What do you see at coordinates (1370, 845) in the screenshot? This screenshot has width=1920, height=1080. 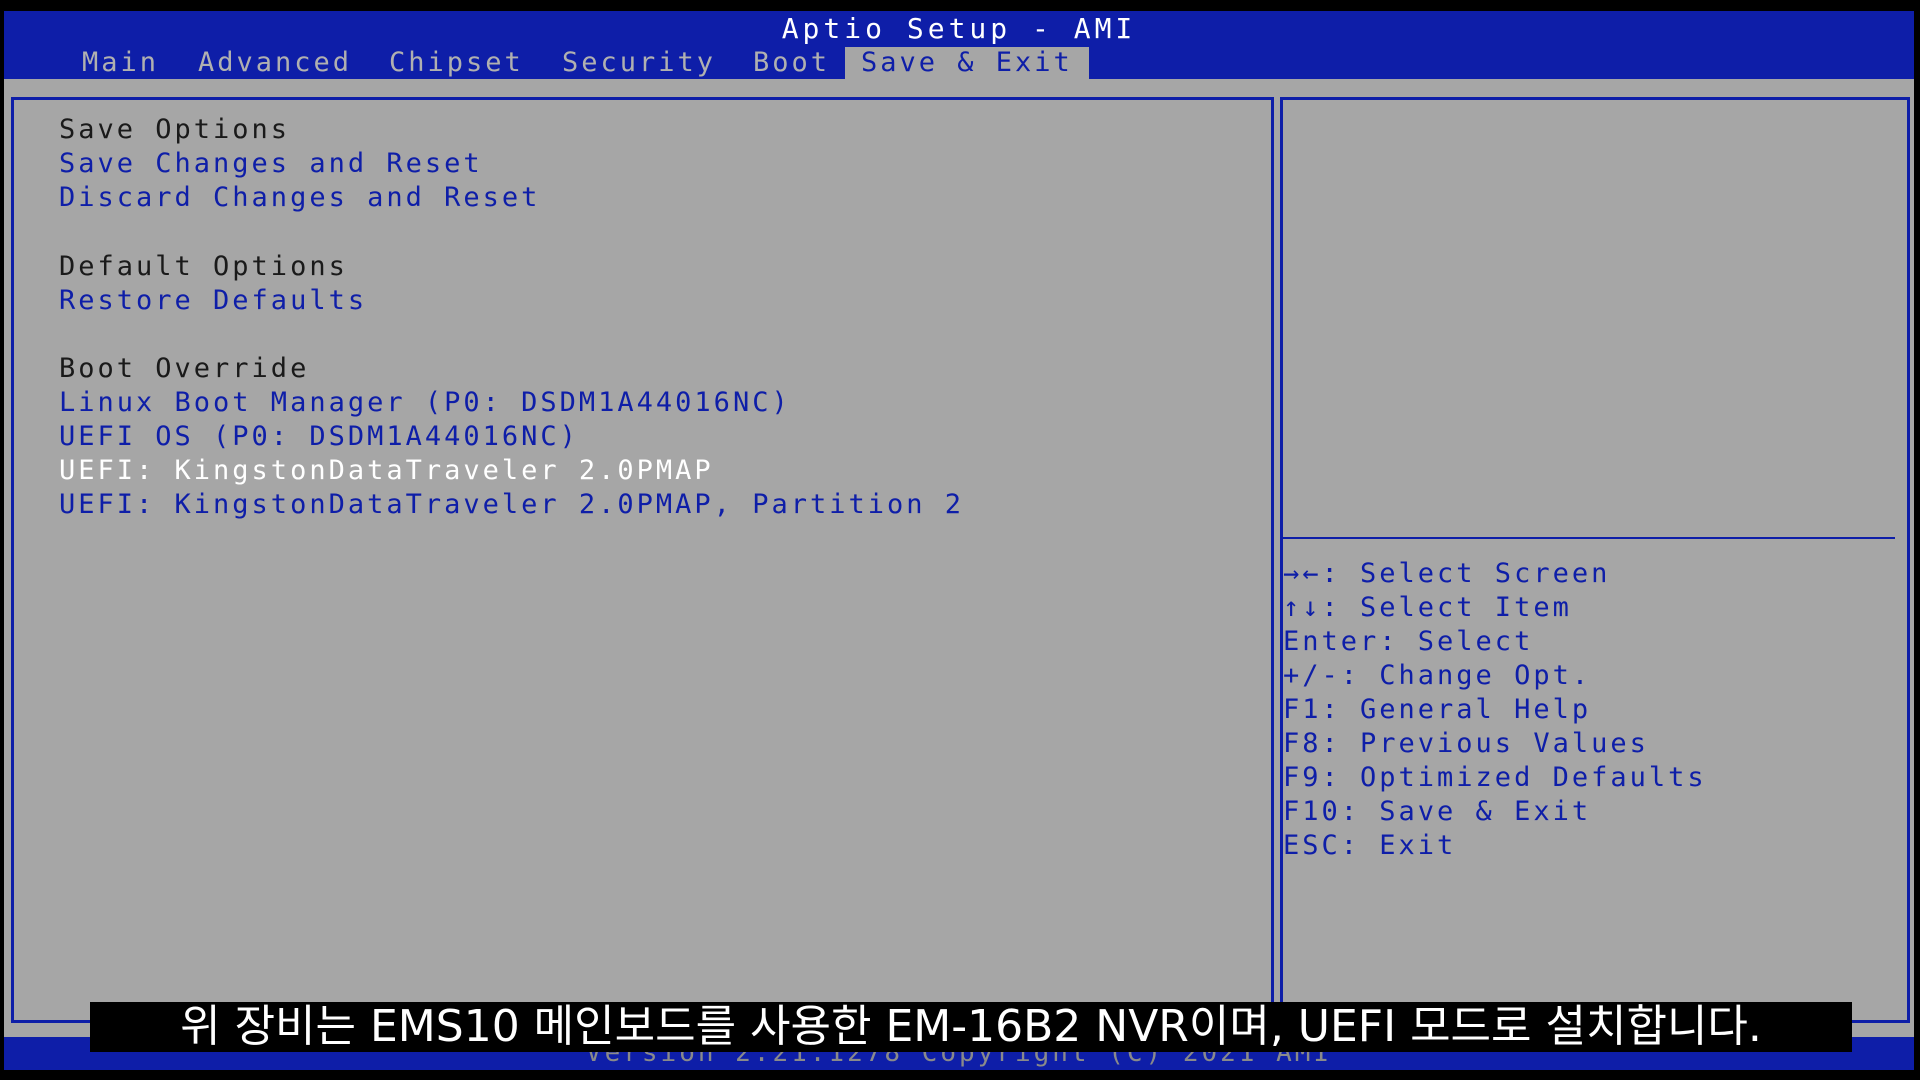 I see `help-esc-exit: ESC: Exit` at bounding box center [1370, 845].